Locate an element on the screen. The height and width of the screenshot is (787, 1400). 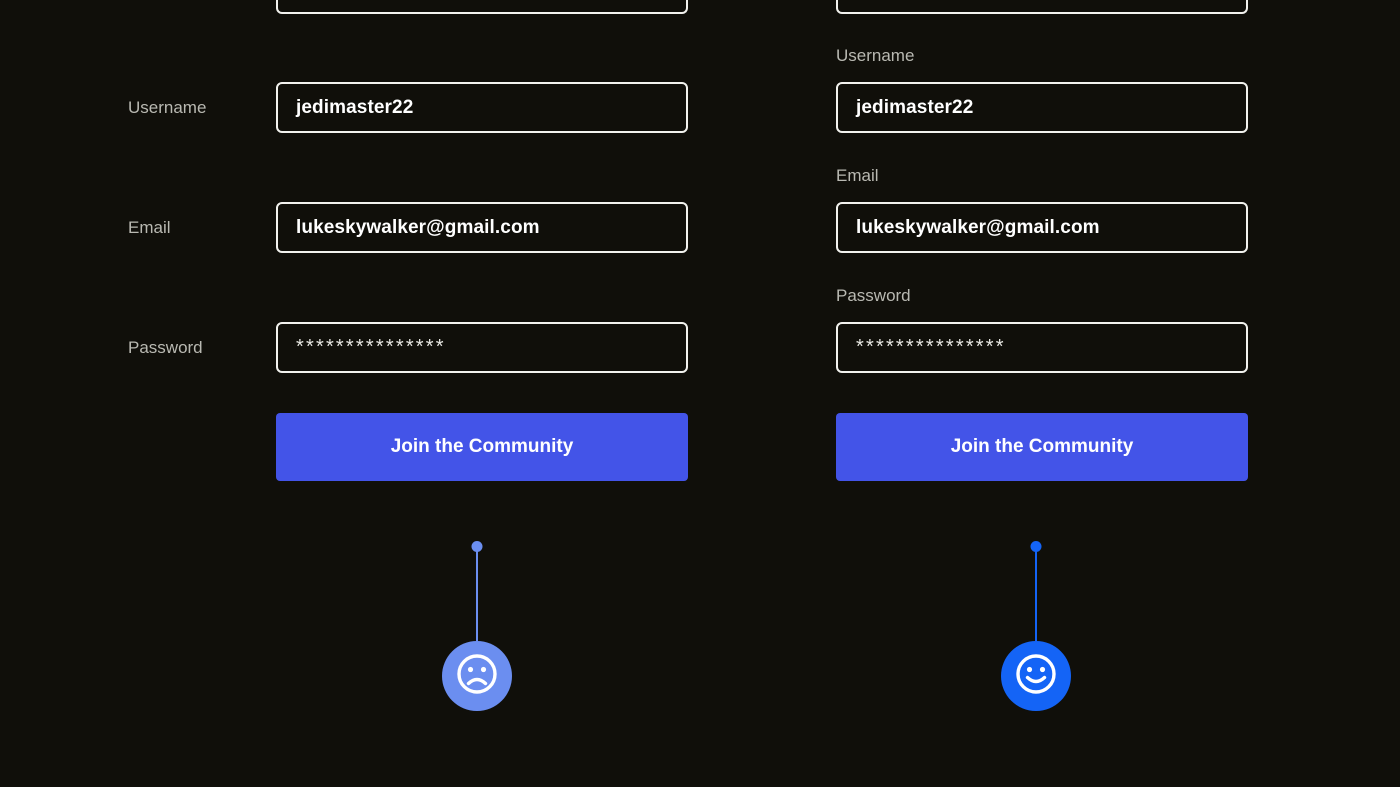
right-username-value: jedimaster22 is located at coordinates (915, 107).